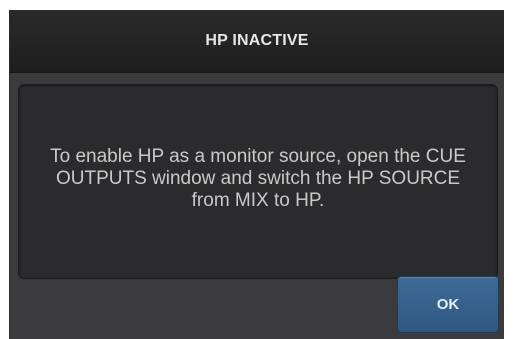 This screenshot has height=339, width=517. I want to click on dialog-title: HP INACTIVE, so click(257, 40).